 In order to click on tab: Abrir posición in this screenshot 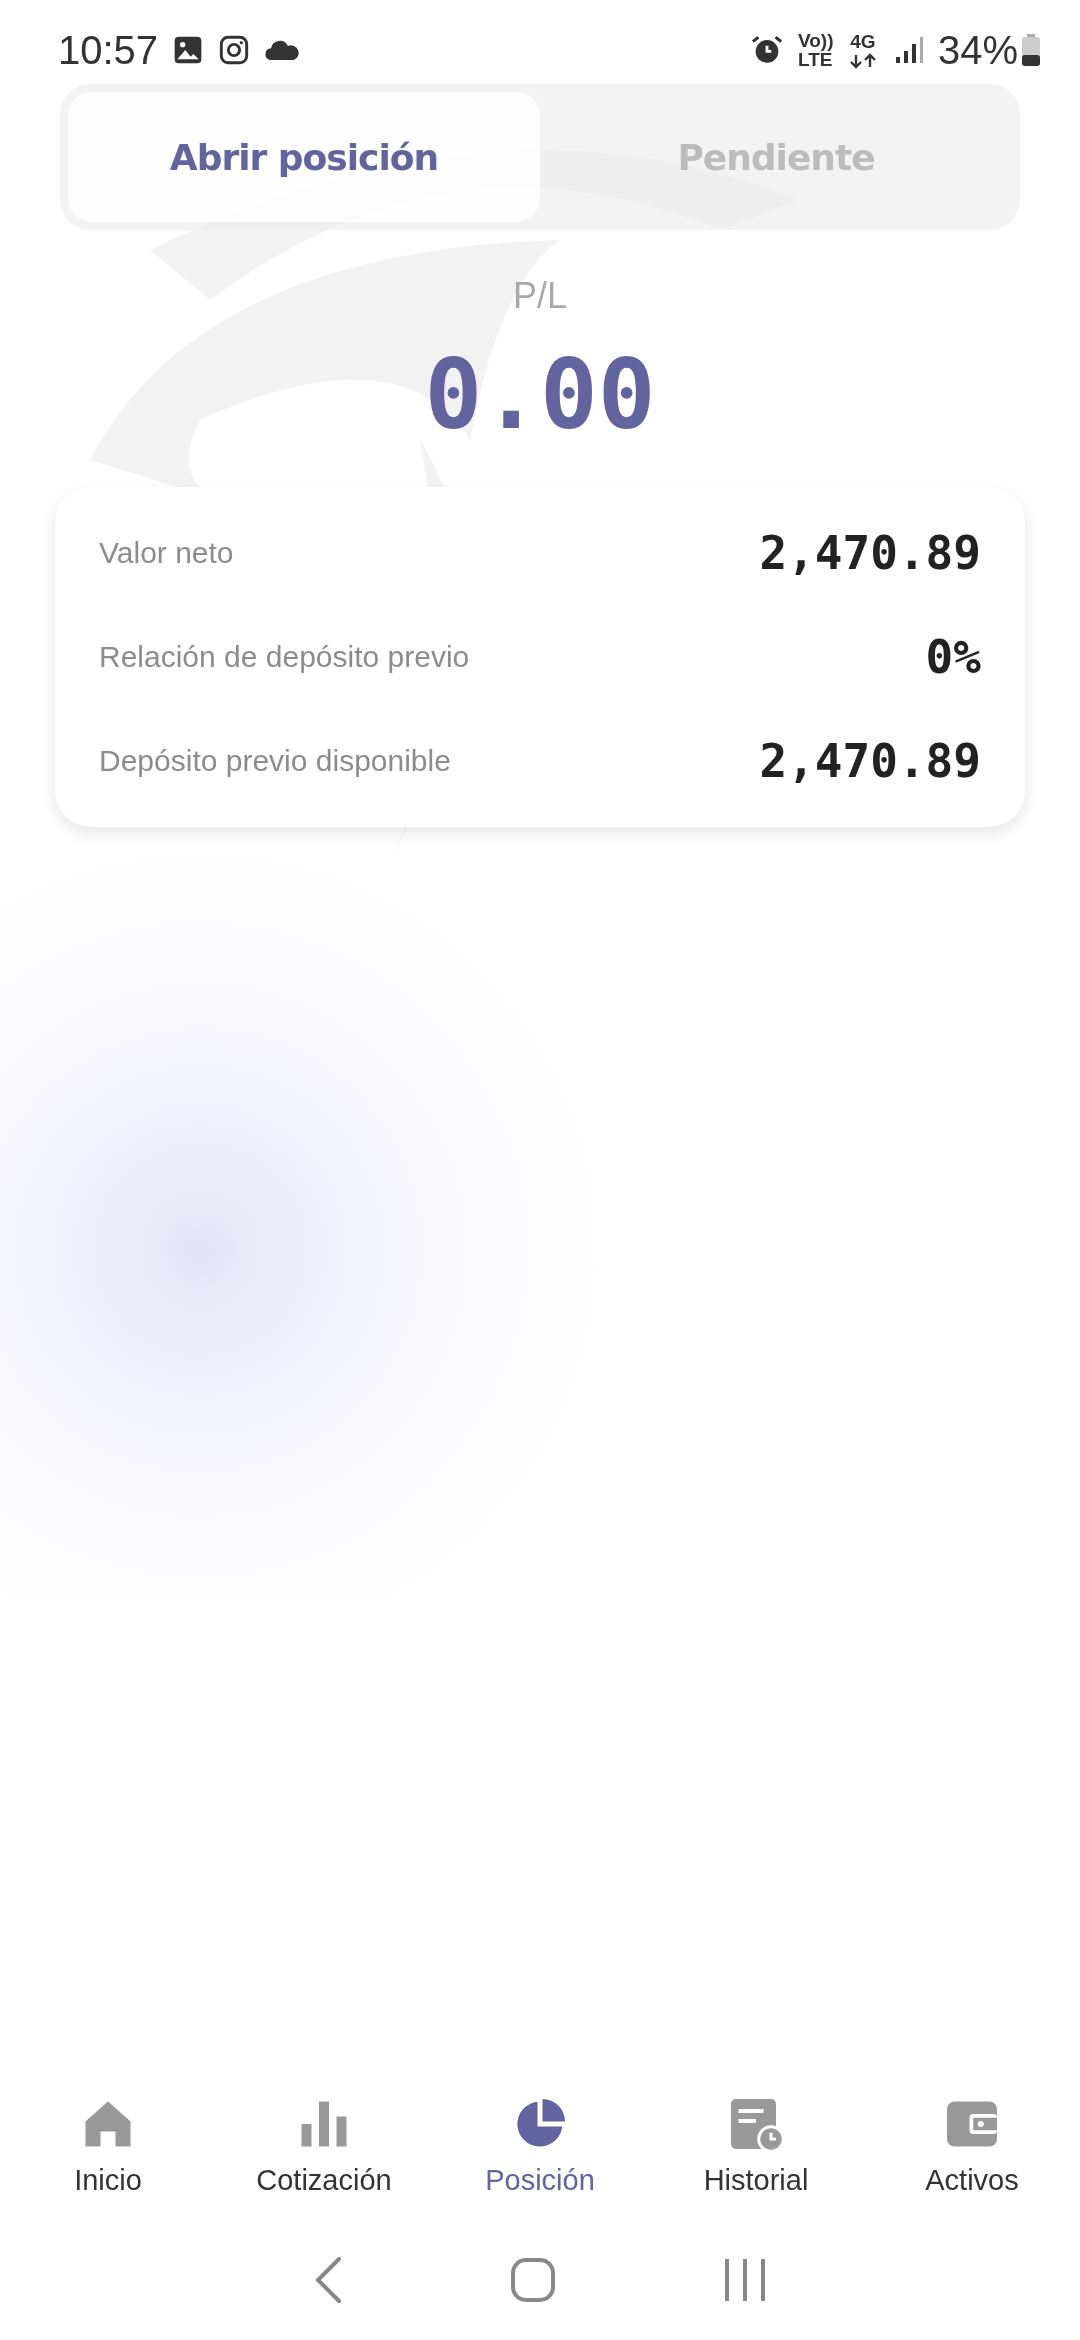, I will do `click(304, 157)`.